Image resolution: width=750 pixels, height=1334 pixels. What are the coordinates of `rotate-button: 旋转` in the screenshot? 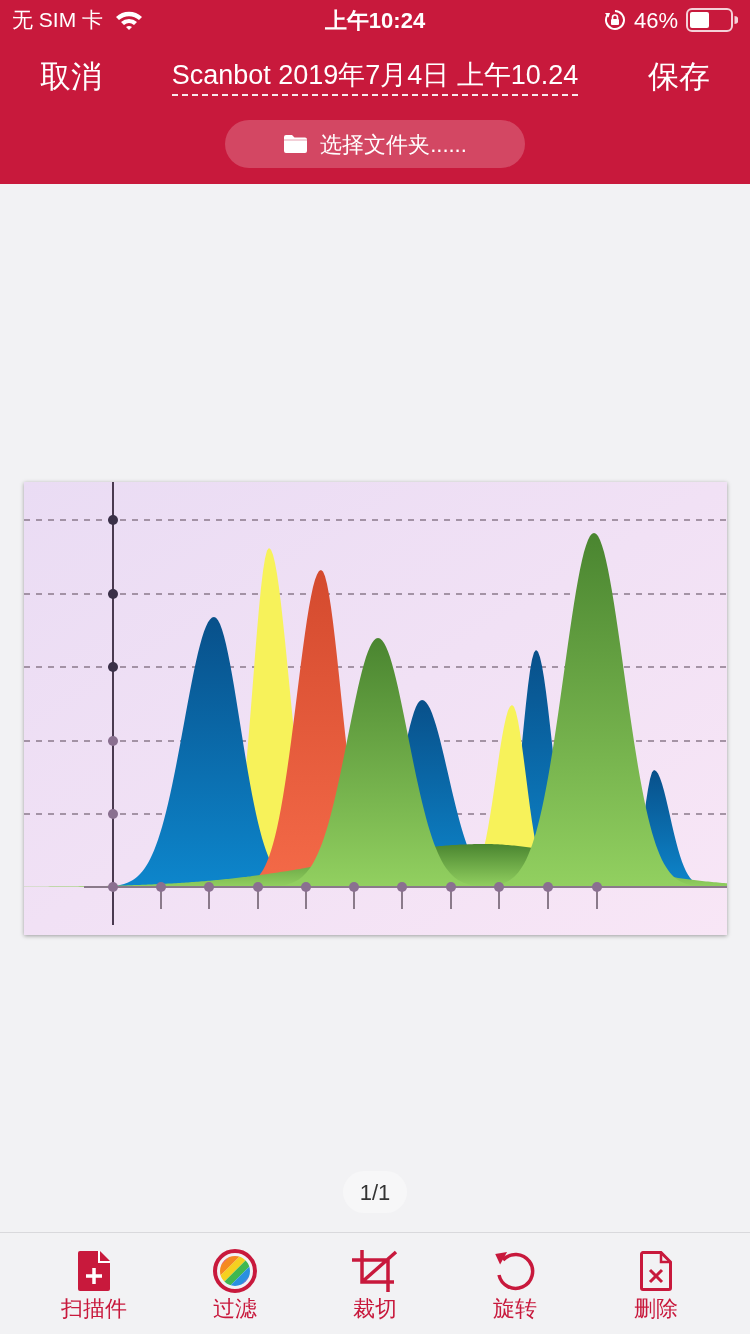 It's located at (515, 1283).